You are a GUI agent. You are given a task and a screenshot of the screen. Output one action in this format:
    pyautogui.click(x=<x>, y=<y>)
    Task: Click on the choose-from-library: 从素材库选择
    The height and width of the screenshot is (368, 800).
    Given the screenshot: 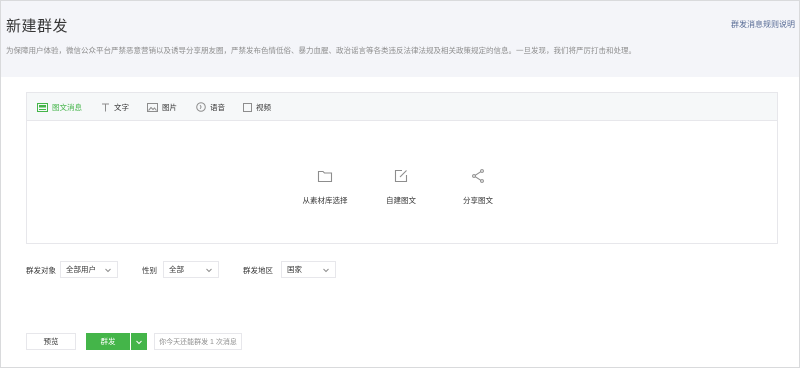 What is the action you would take?
    pyautogui.click(x=325, y=188)
    